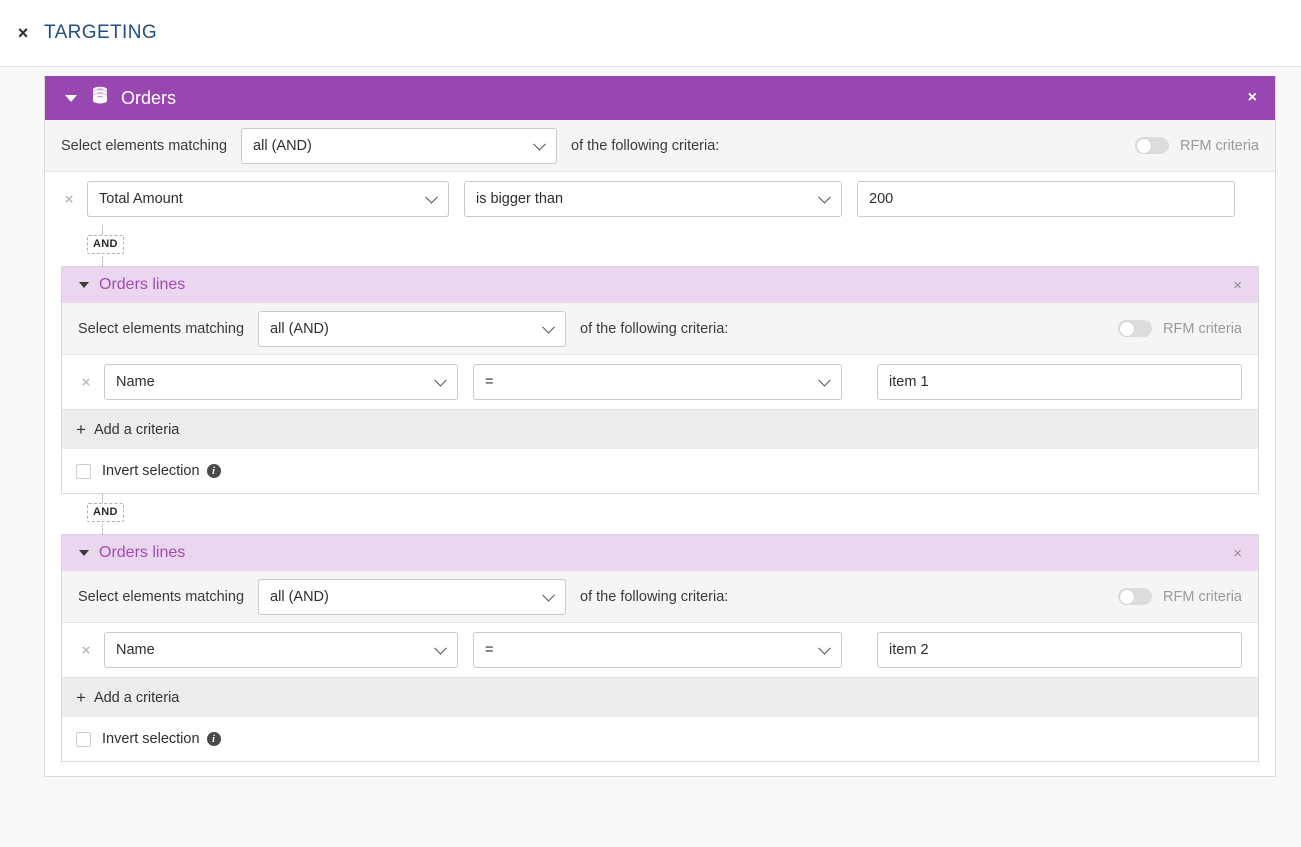 The image size is (1301, 847). I want to click on criteria-operator-select: is bigger than, so click(653, 199).